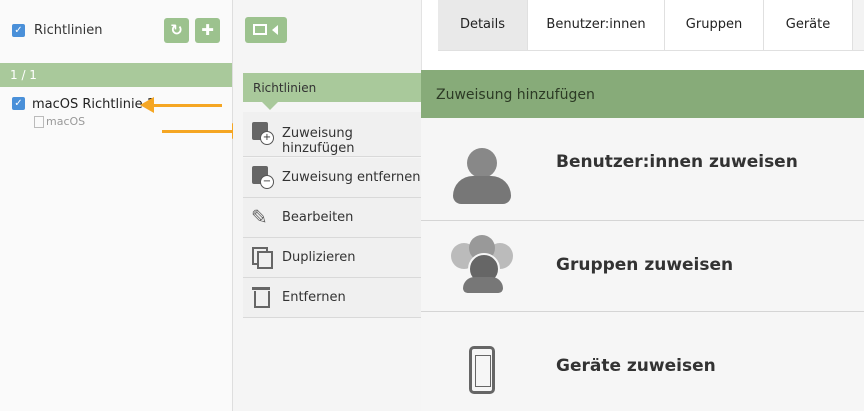 This screenshot has height=411, width=864. I want to click on panel-toggle-icon, so click(260, 29).